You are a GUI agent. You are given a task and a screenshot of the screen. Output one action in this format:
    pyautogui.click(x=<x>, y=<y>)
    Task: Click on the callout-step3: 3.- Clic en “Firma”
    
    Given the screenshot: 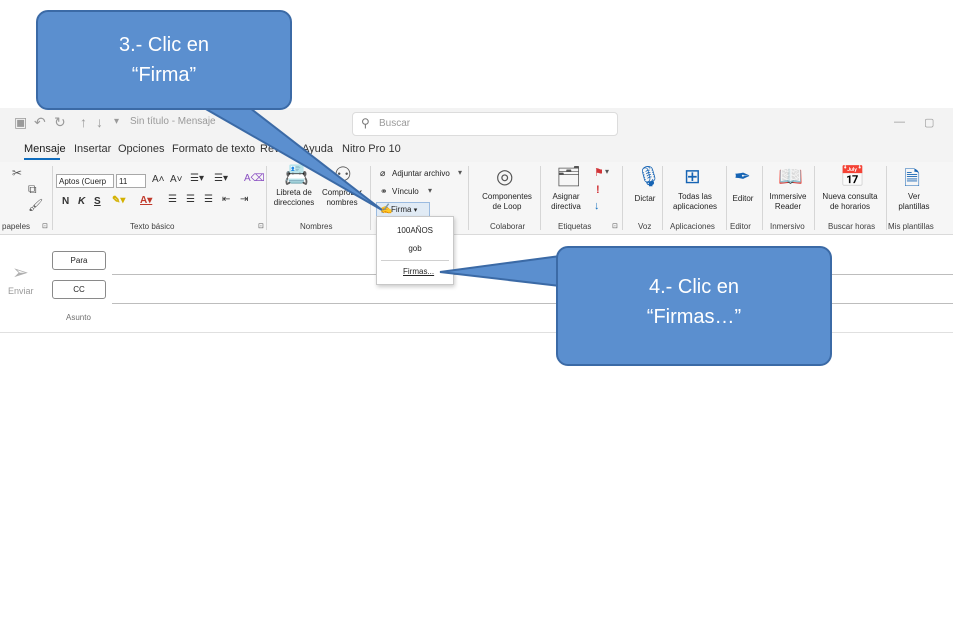 What is the action you would take?
    pyautogui.click(x=164, y=60)
    